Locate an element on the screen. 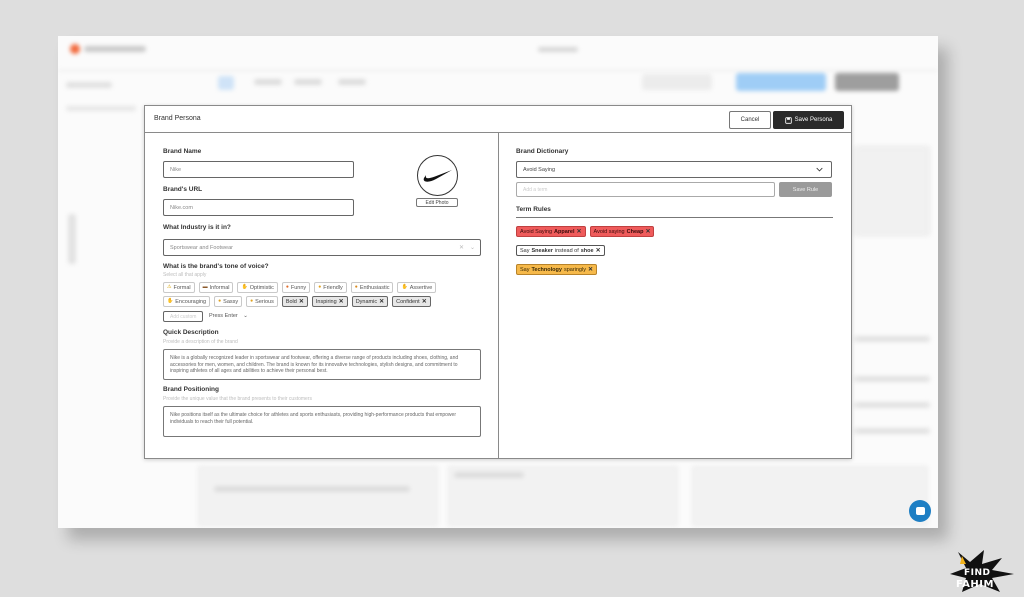 The width and height of the screenshot is (1024, 597). brand-positioning-label: Brand Positioning is located at coordinates (191, 389).